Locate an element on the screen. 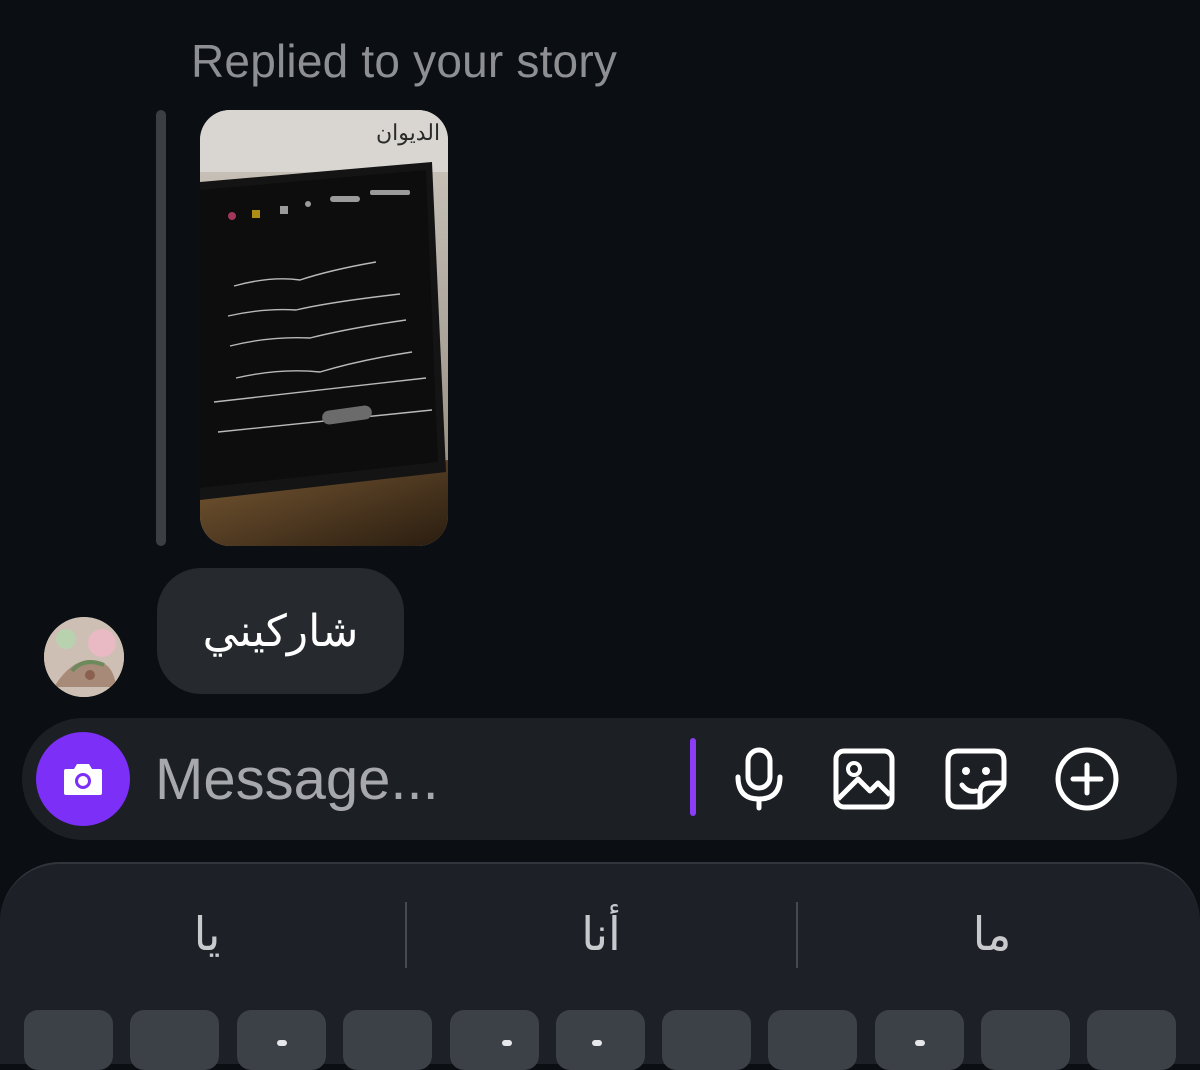 The width and height of the screenshot is (1200, 1070). microphone-icon is located at coordinates (759, 779).